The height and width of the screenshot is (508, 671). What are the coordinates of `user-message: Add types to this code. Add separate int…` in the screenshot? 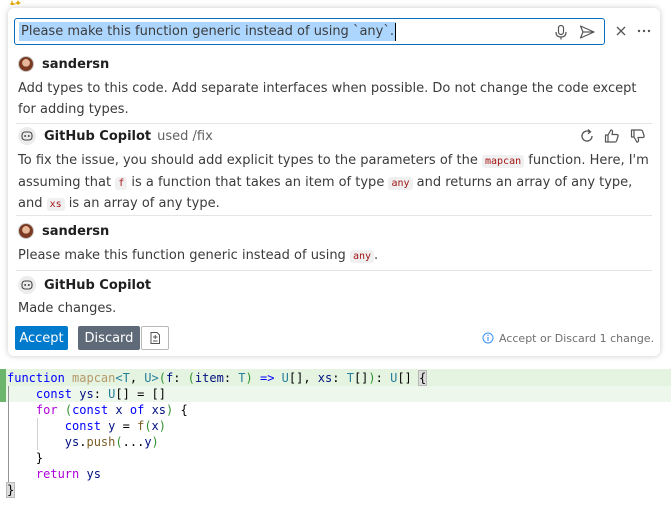 It's located at (327, 99).